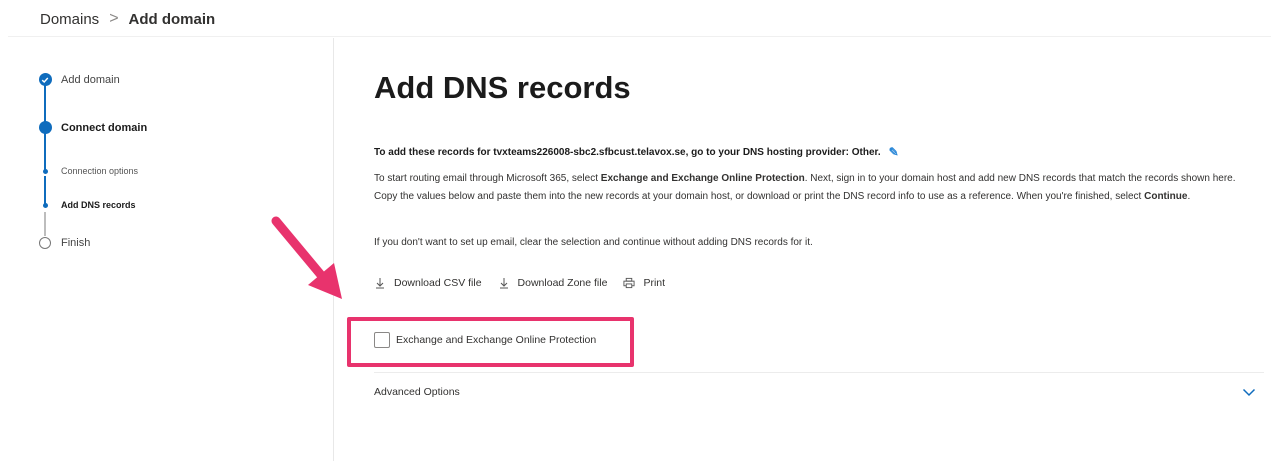  I want to click on step-connect-domain: Connect domain, so click(91, 127).